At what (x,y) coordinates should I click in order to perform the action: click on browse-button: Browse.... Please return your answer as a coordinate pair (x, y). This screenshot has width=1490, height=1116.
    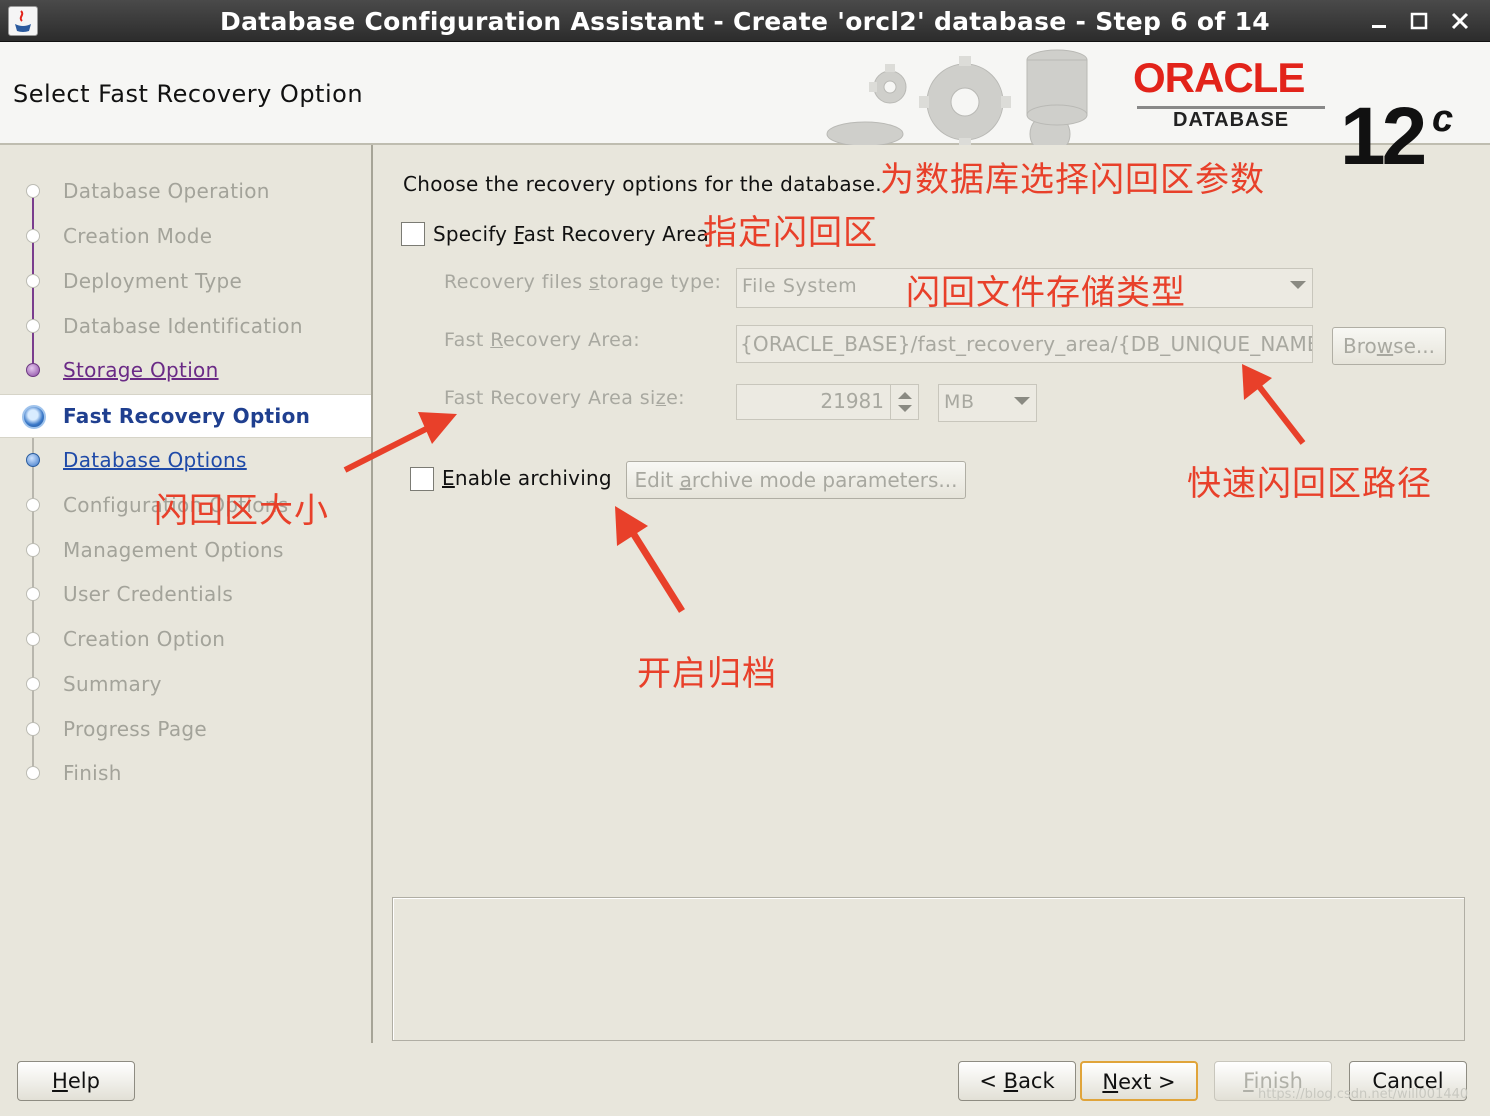
    Looking at the image, I should click on (1389, 346).